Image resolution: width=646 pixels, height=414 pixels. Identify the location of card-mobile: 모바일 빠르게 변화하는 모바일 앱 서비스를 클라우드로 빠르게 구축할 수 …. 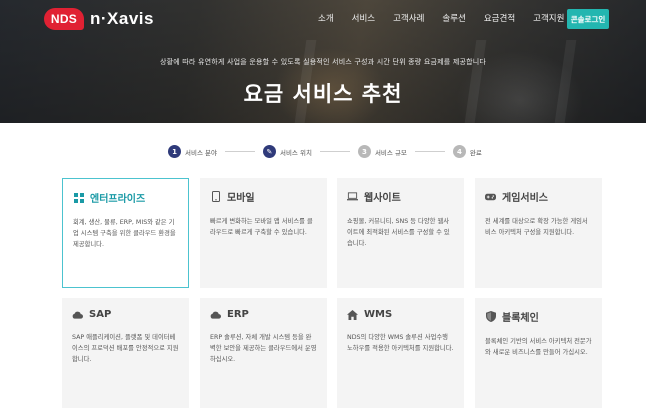
(263, 233).